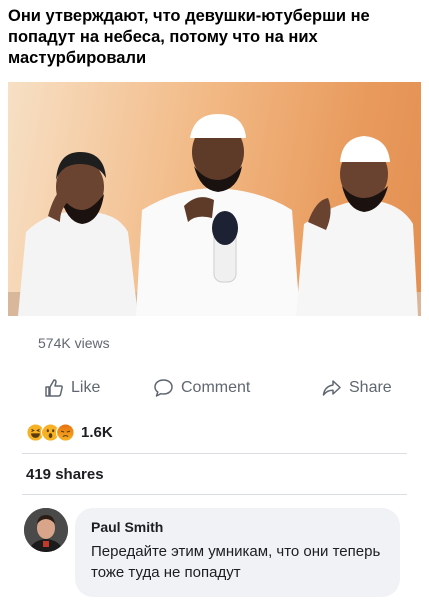 This screenshot has width=429, height=604. What do you see at coordinates (97, 432) in the screenshot?
I see `reaction-count: 1.6K` at bounding box center [97, 432].